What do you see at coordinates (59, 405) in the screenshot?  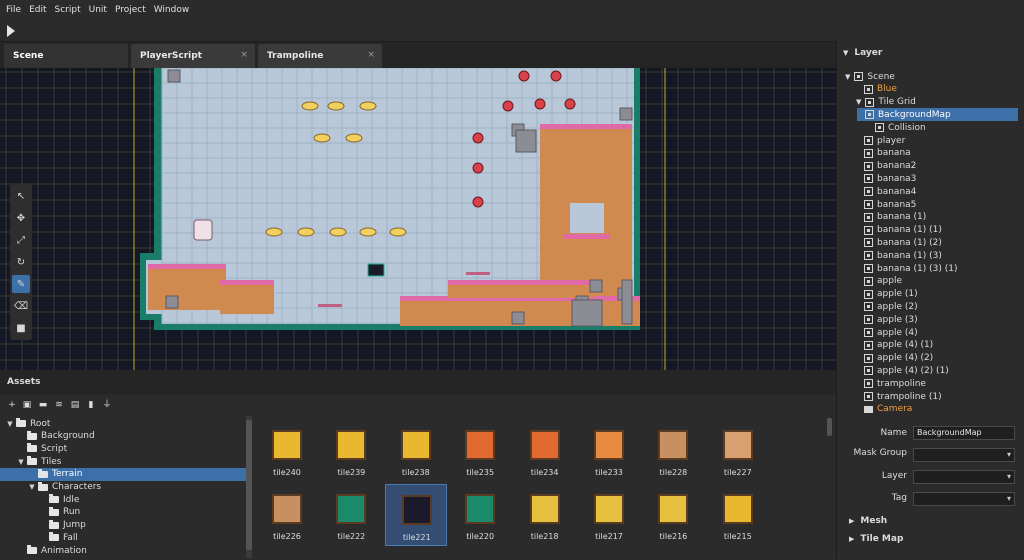 I see `layers-icon: ≋` at bounding box center [59, 405].